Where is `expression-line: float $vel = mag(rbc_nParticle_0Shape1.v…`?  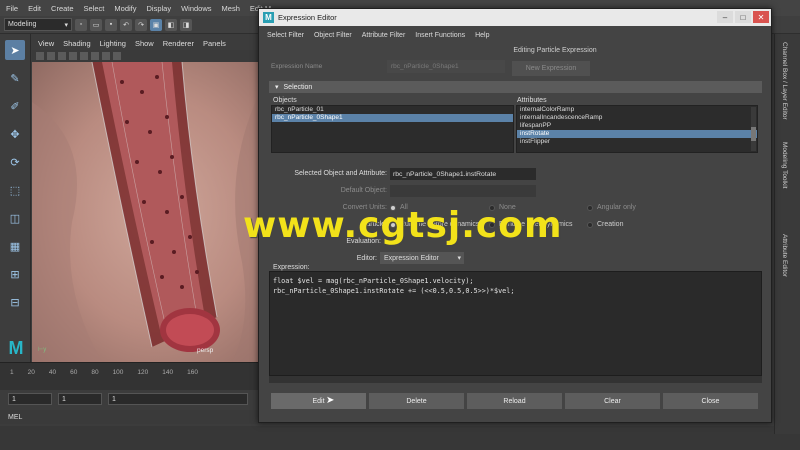 expression-line: float $vel = mag(rbc_nParticle_0Shape1.v… is located at coordinates (373, 281).